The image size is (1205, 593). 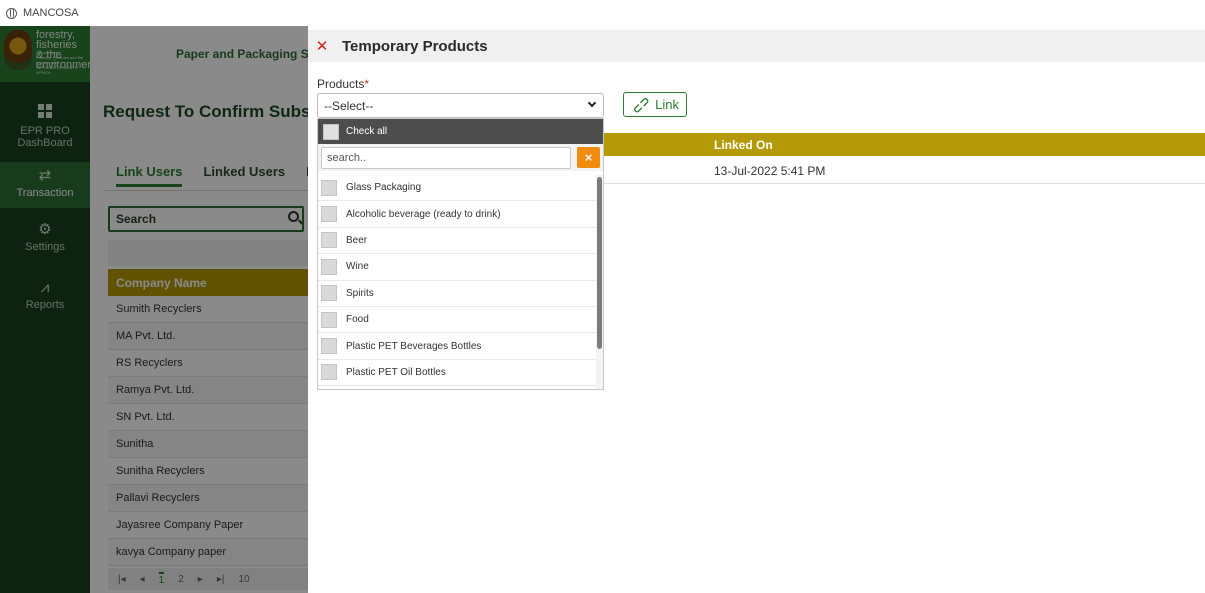 What do you see at coordinates (458, 214) in the screenshot?
I see `product-option: Alcoholic beverage (ready to drink)` at bounding box center [458, 214].